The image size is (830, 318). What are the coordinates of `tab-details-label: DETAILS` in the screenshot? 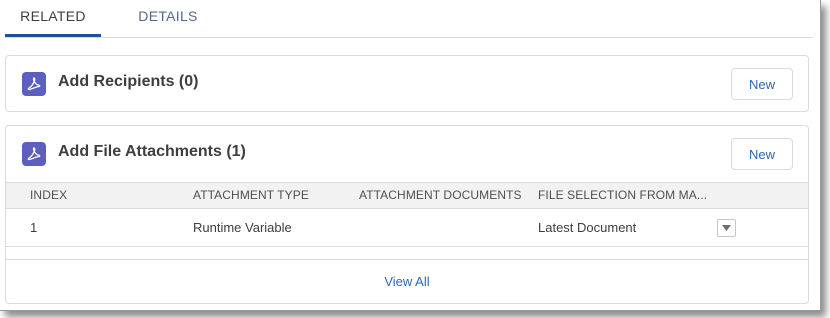 It's located at (168, 16).